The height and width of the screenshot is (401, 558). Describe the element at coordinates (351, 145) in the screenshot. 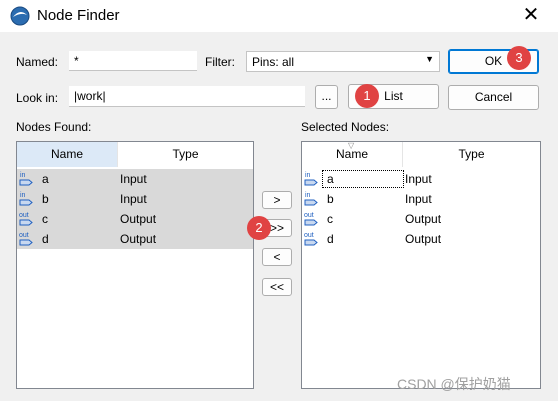

I see `sort-arrow-icon: ▽` at that location.